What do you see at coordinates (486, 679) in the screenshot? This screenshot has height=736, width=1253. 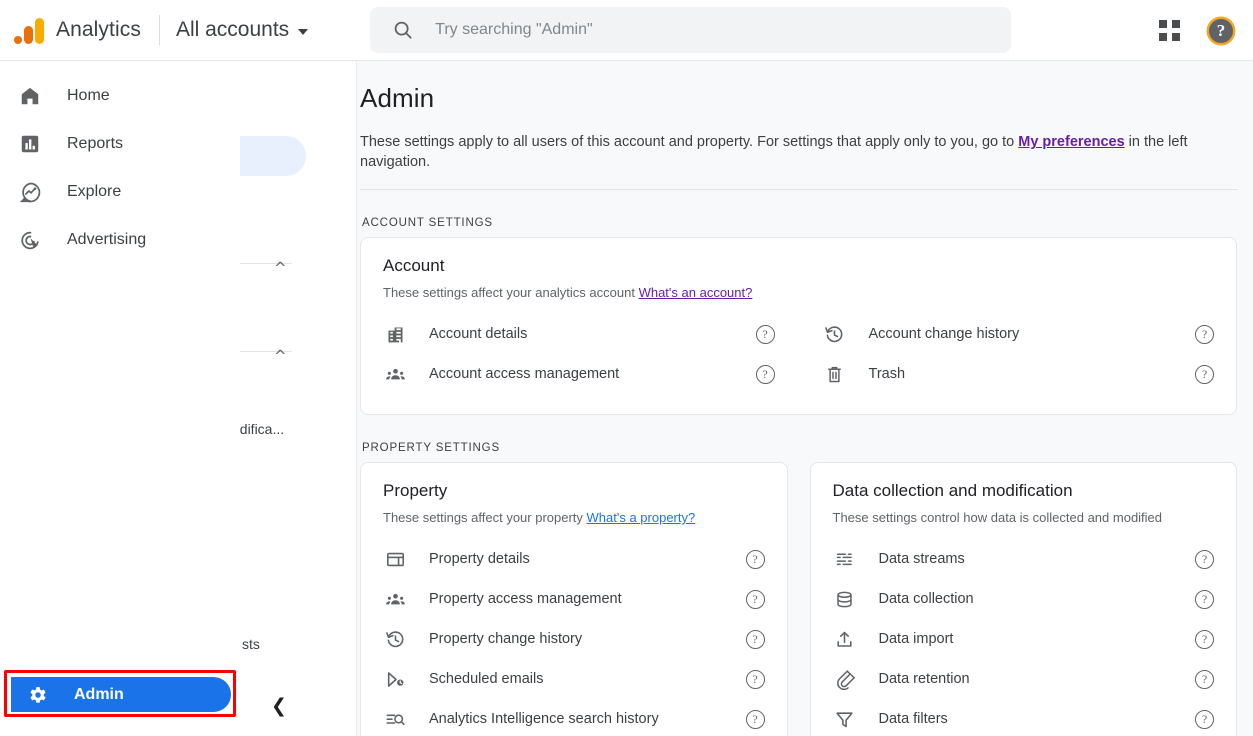 I see `row-scheduled-emails-label: Scheduled emails` at bounding box center [486, 679].